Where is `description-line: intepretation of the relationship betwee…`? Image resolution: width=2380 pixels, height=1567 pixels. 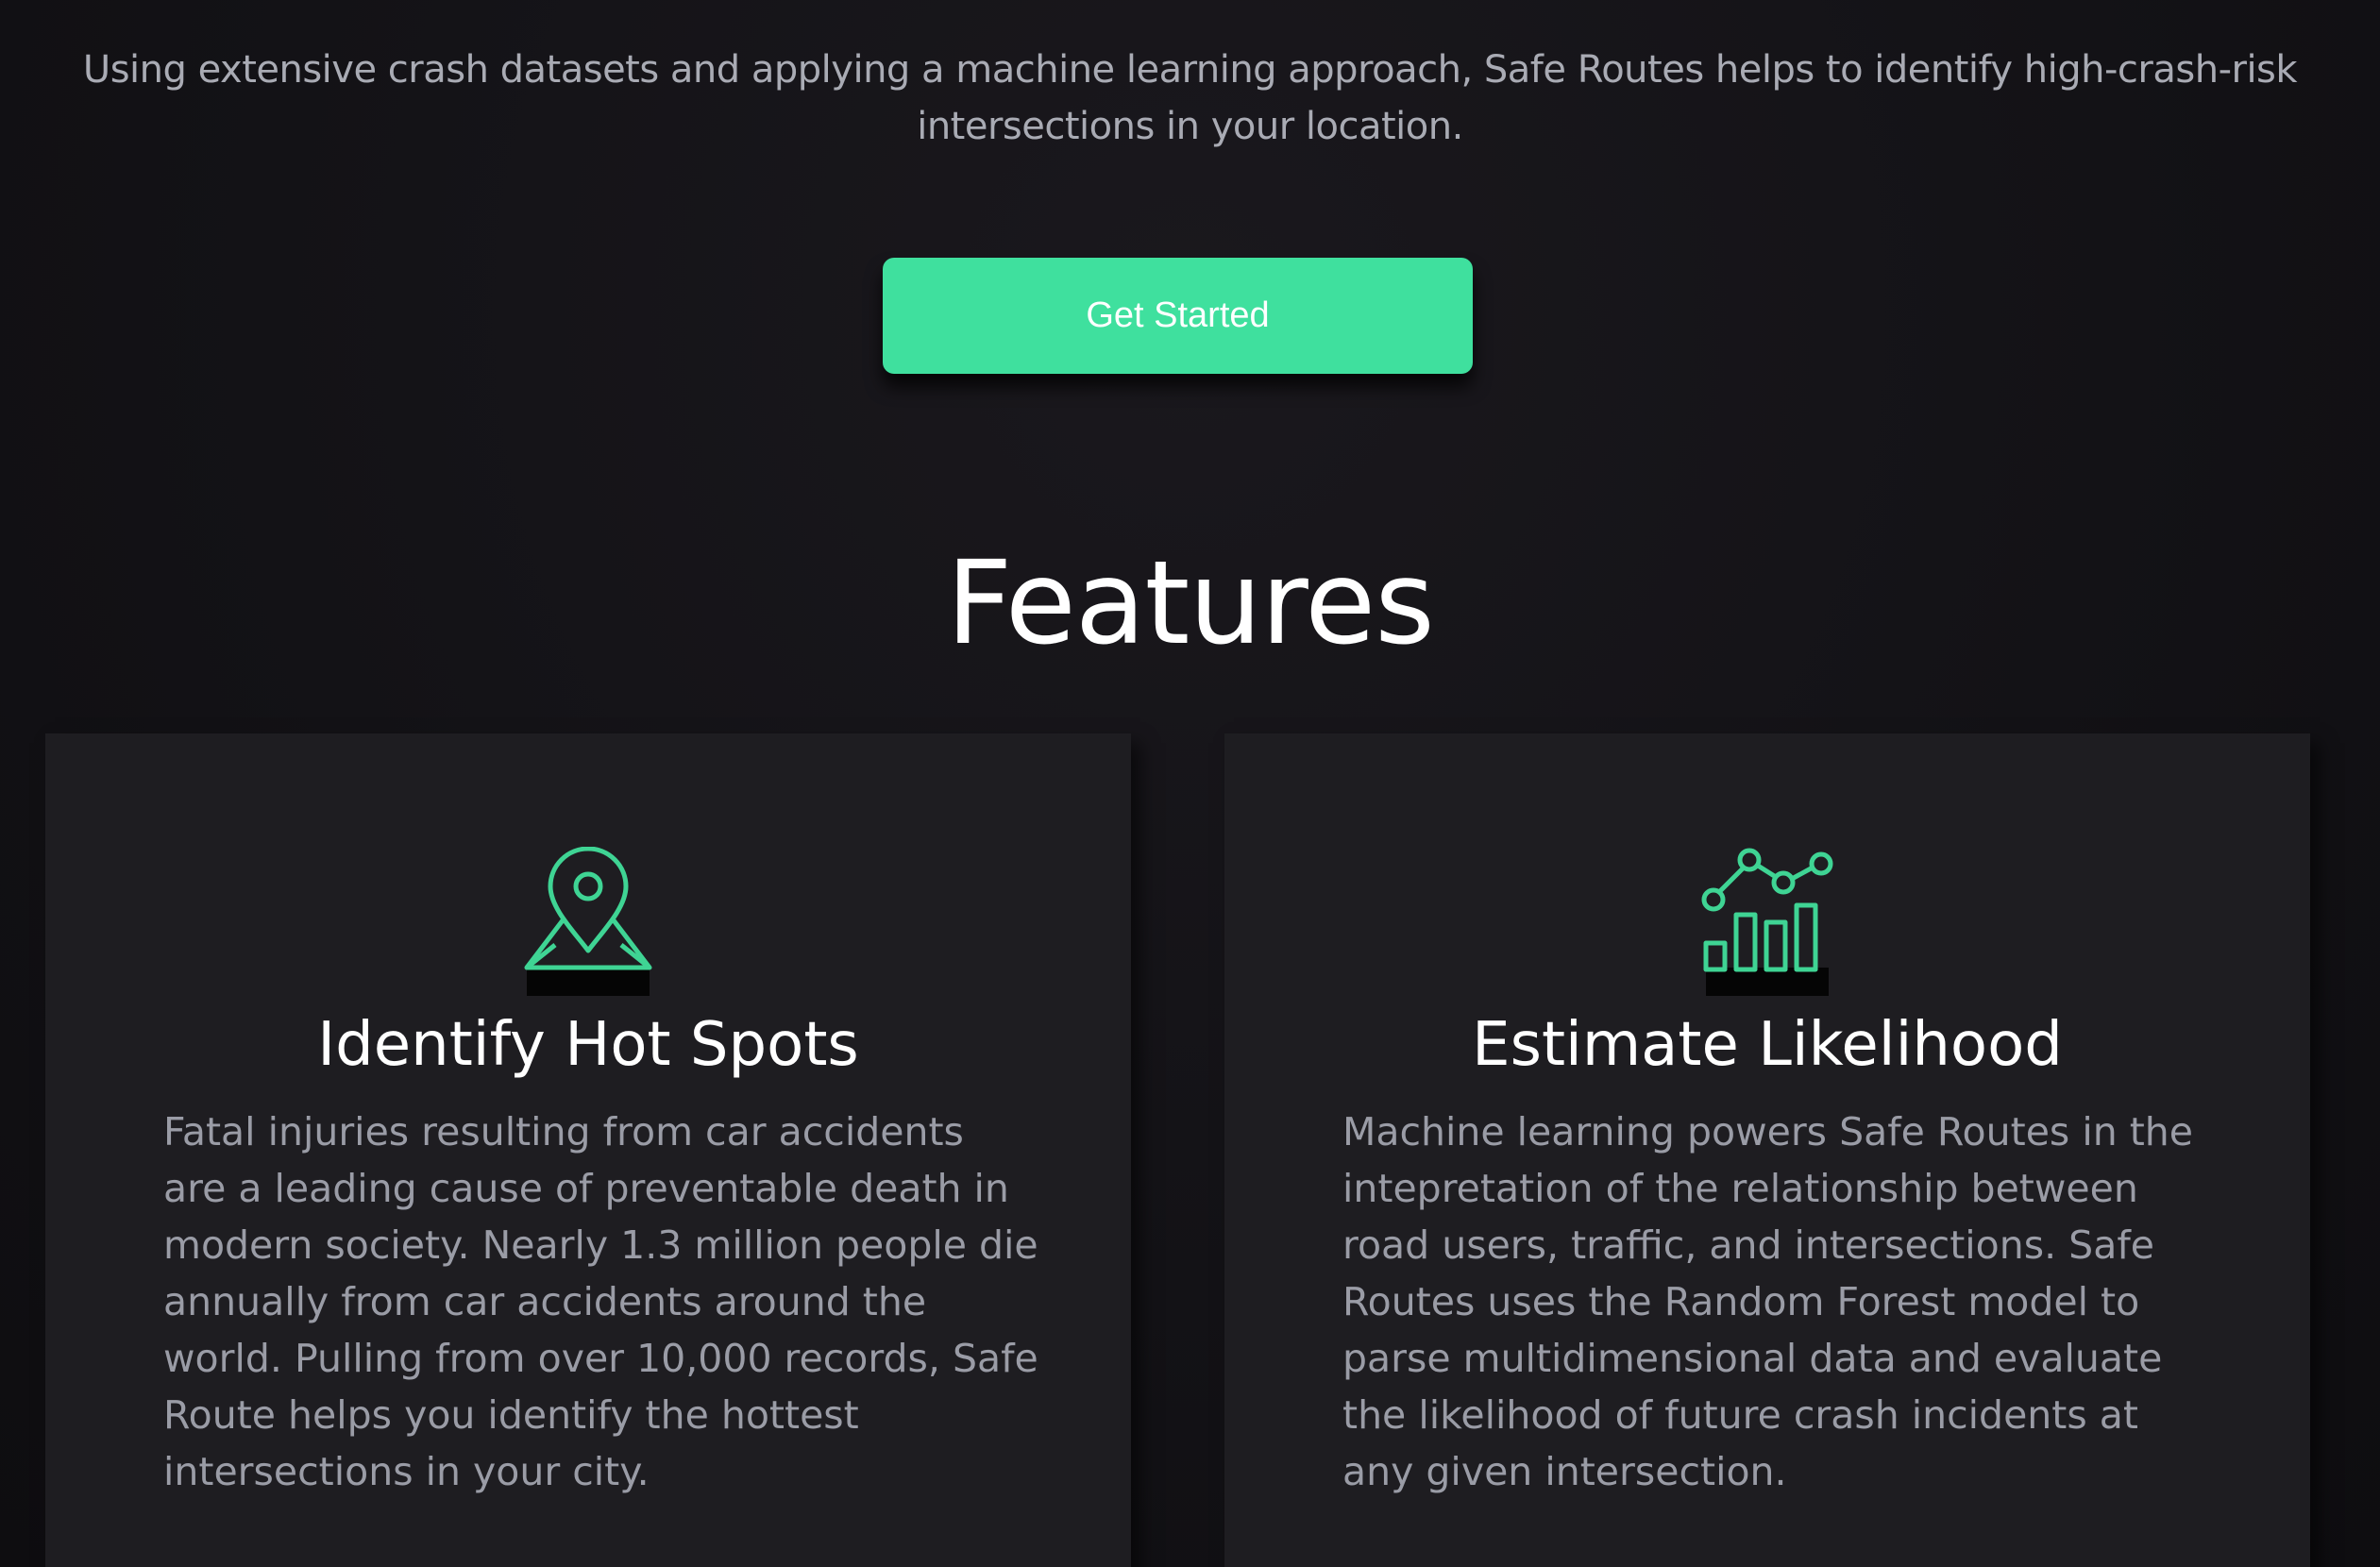
description-line: intepretation of the relationship betwee… is located at coordinates (1740, 1189).